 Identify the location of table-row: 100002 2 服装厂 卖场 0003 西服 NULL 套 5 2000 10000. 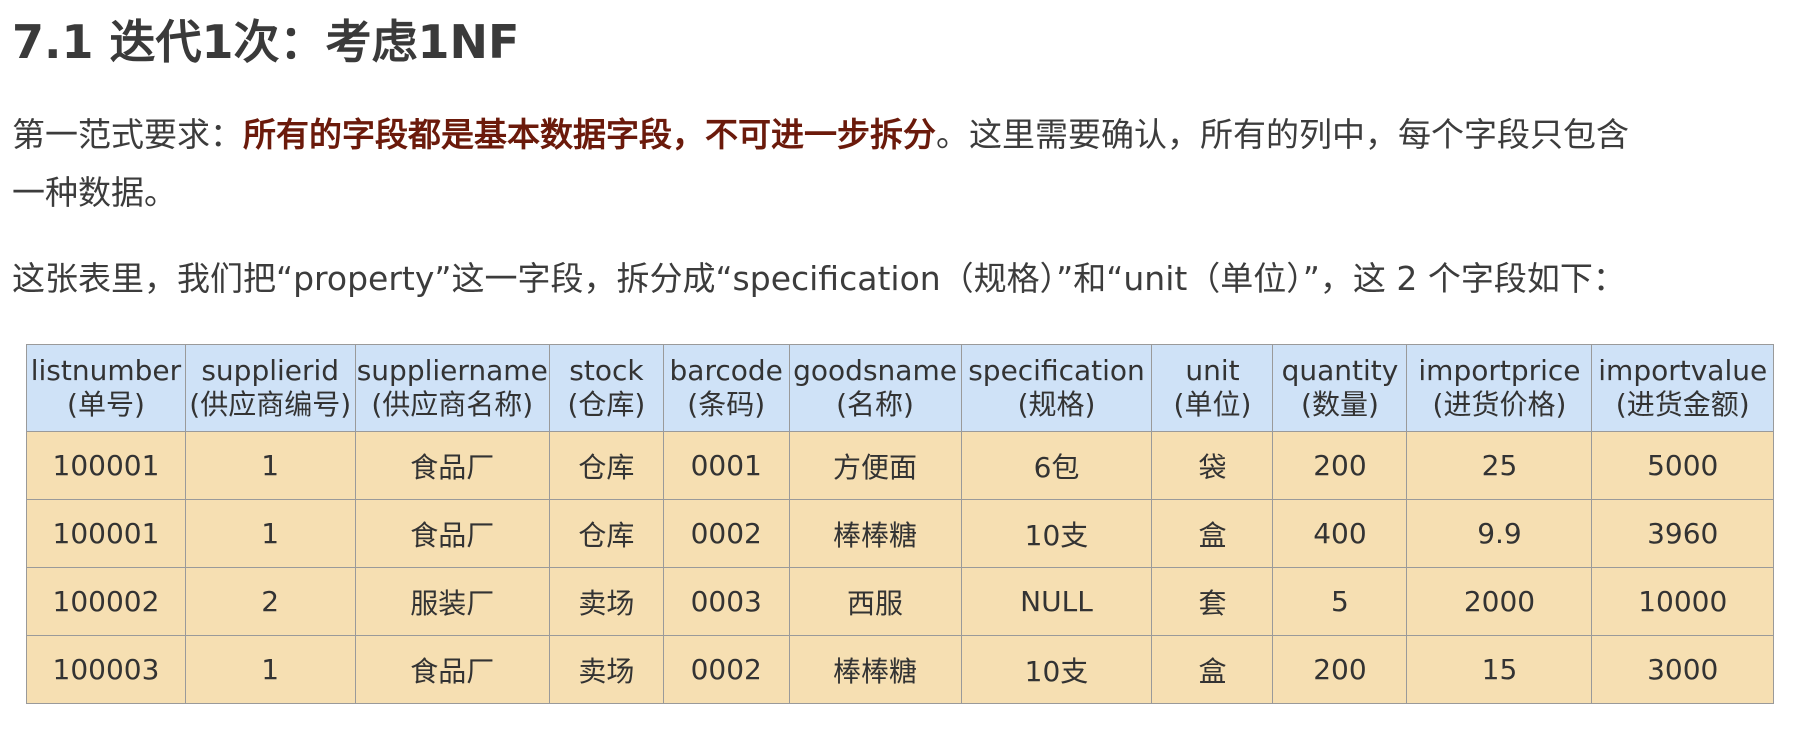
(900, 601).